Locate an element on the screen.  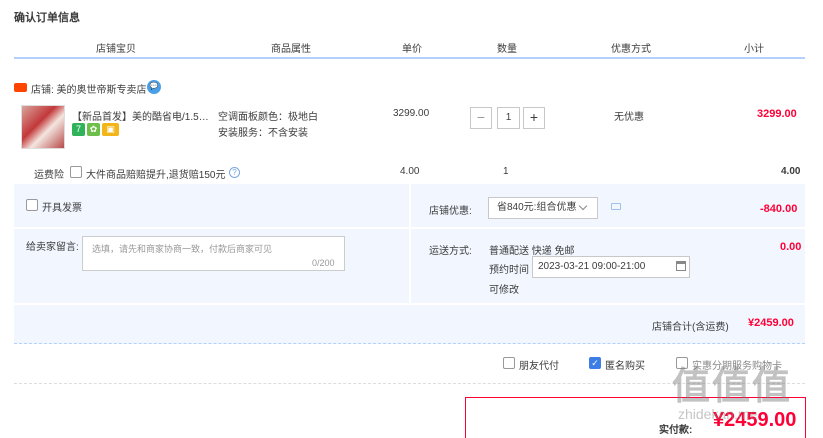
col-props: 商品属性 is located at coordinates (291, 49).